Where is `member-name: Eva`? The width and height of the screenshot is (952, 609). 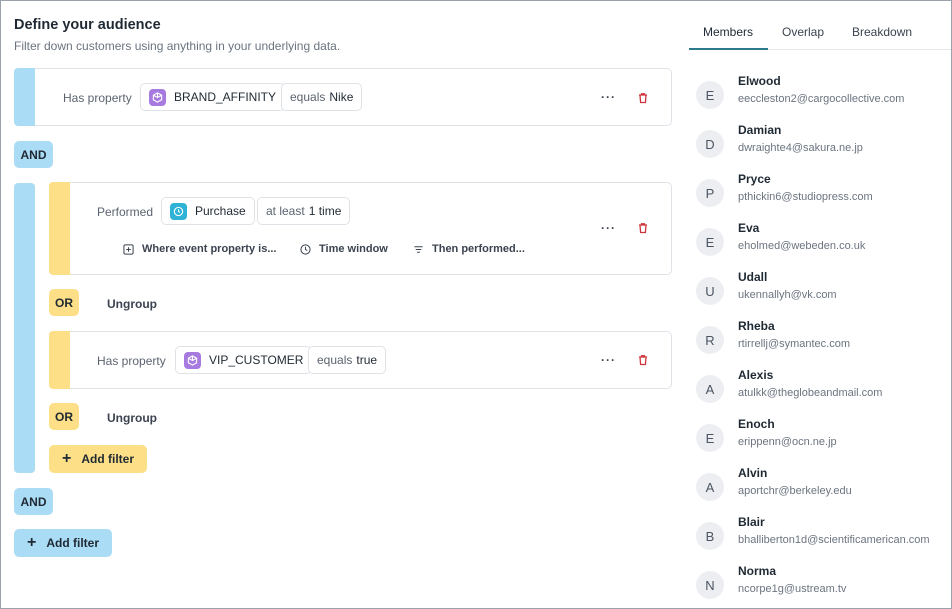
member-name: Eva is located at coordinates (749, 228).